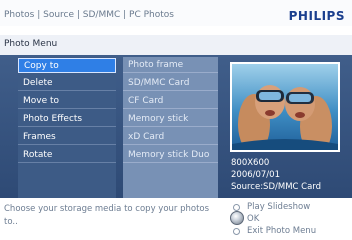 This screenshot has width=352, height=240. Describe the element at coordinates (170, 65) in the screenshot. I see `submenu-item-photo-frame: Photo frame` at that location.